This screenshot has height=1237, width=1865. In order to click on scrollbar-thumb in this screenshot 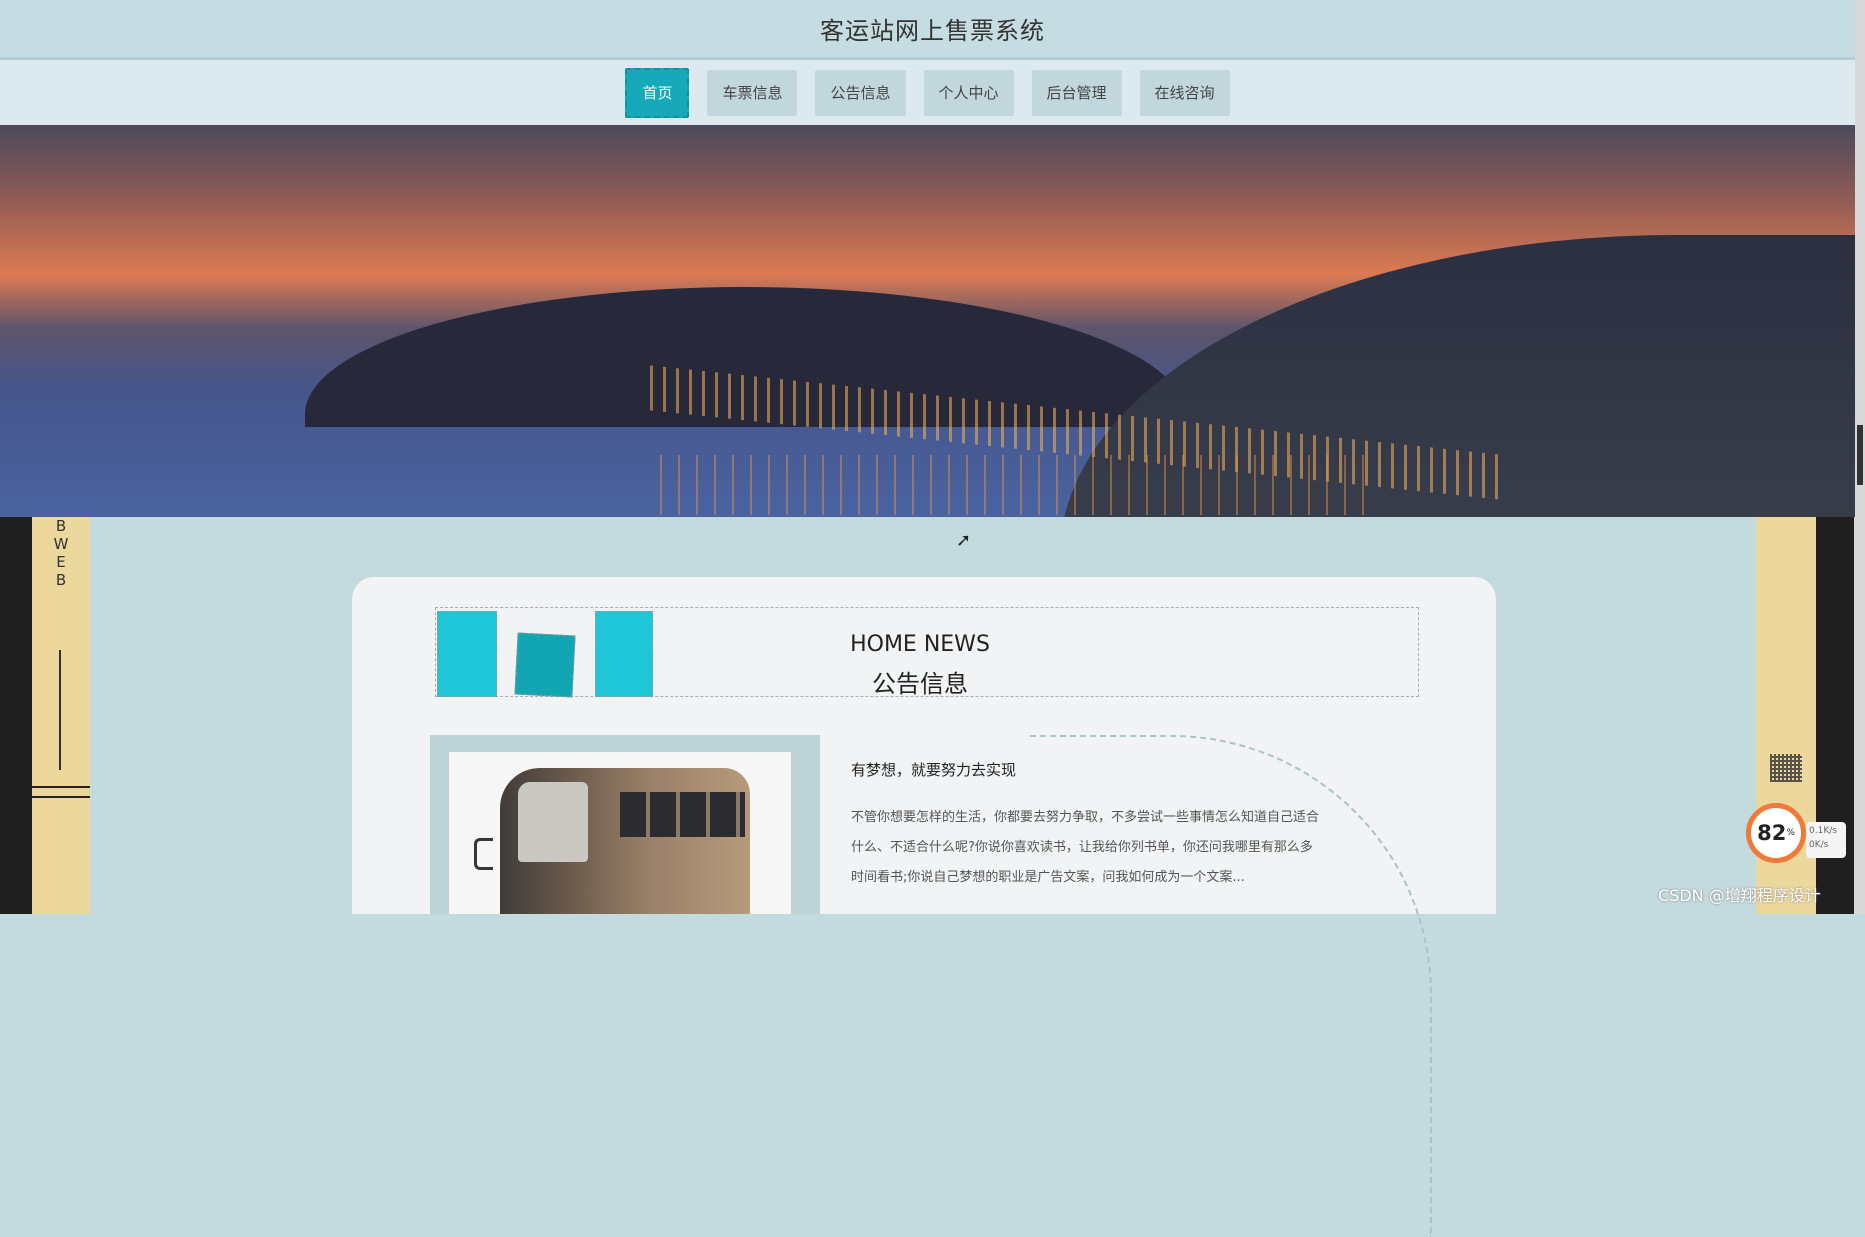, I will do `click(1860, 455)`.